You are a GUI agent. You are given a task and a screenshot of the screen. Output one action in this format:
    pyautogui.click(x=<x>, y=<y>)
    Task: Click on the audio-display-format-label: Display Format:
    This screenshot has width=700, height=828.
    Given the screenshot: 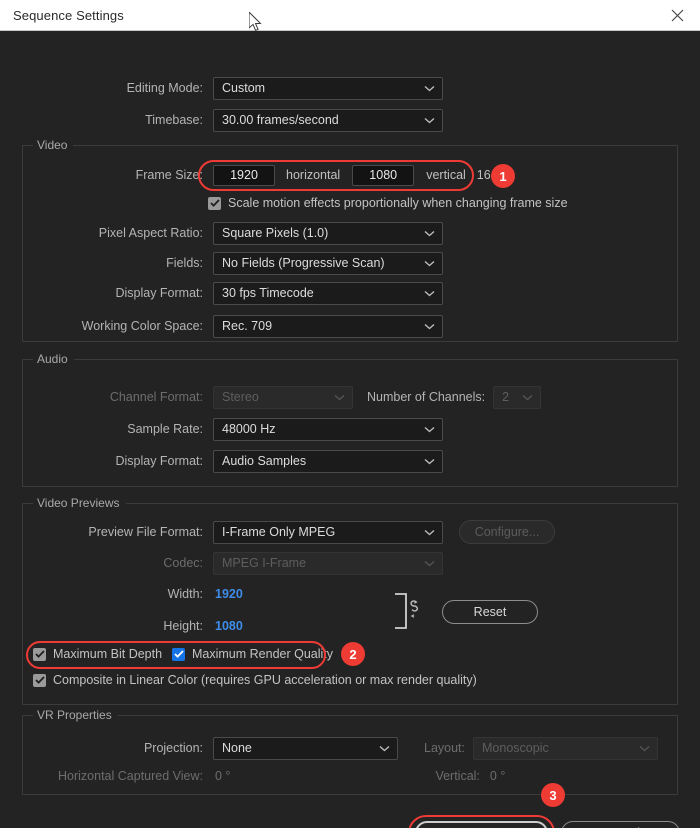 What is the action you would take?
    pyautogui.click(x=159, y=461)
    